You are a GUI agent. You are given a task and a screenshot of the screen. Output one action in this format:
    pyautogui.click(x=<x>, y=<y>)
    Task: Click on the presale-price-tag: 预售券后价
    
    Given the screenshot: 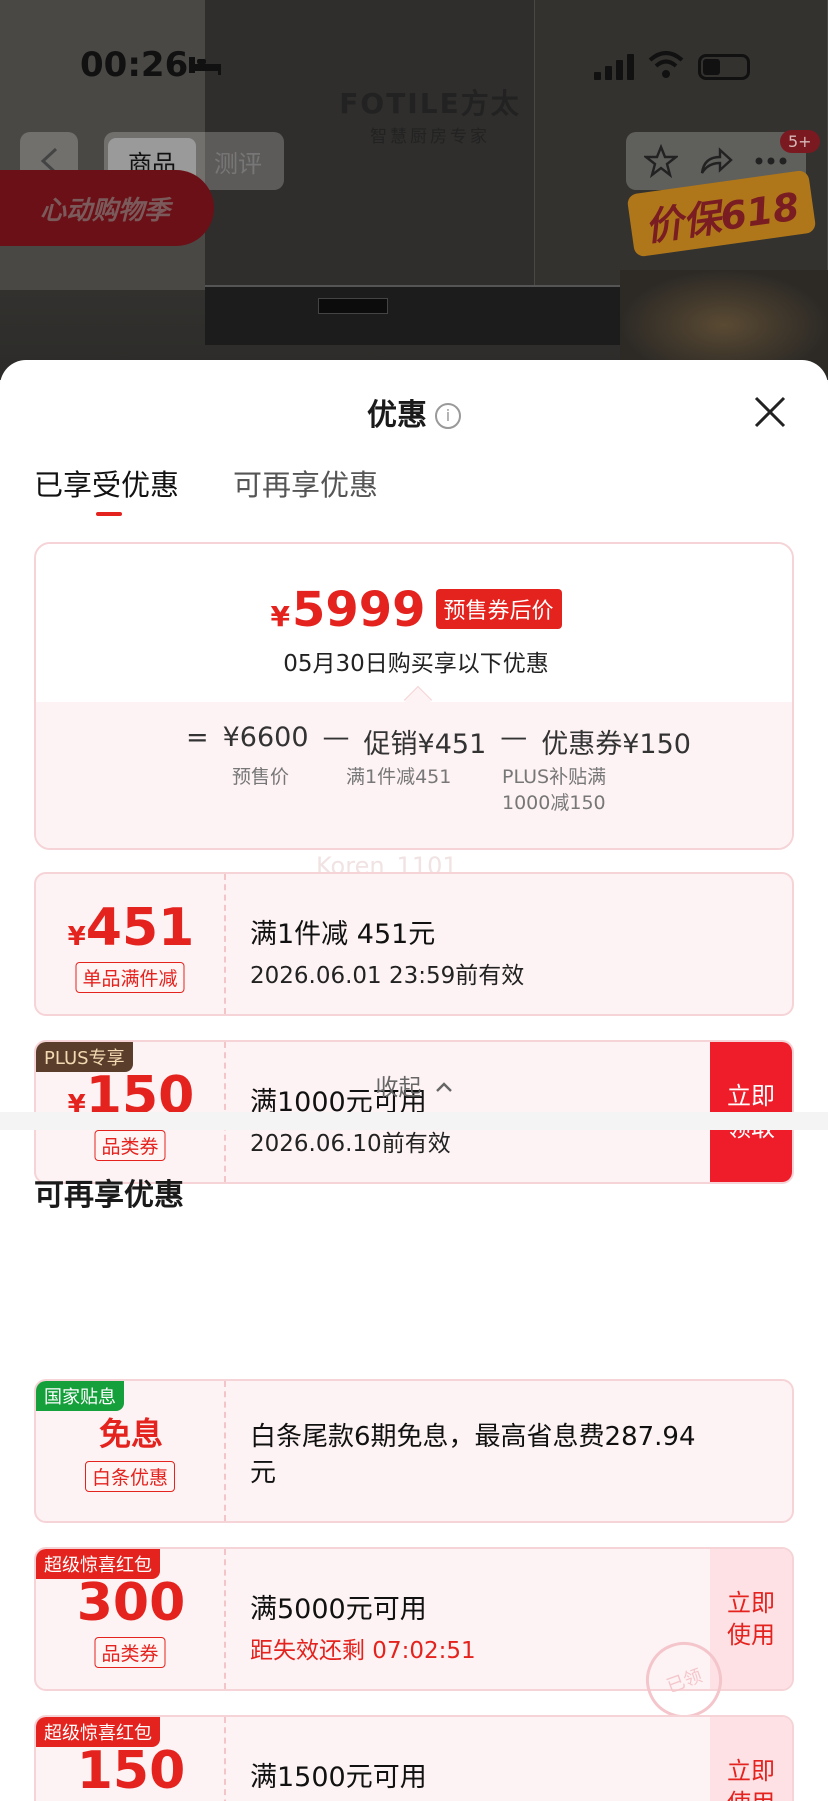 What is the action you would take?
    pyautogui.click(x=498, y=609)
    